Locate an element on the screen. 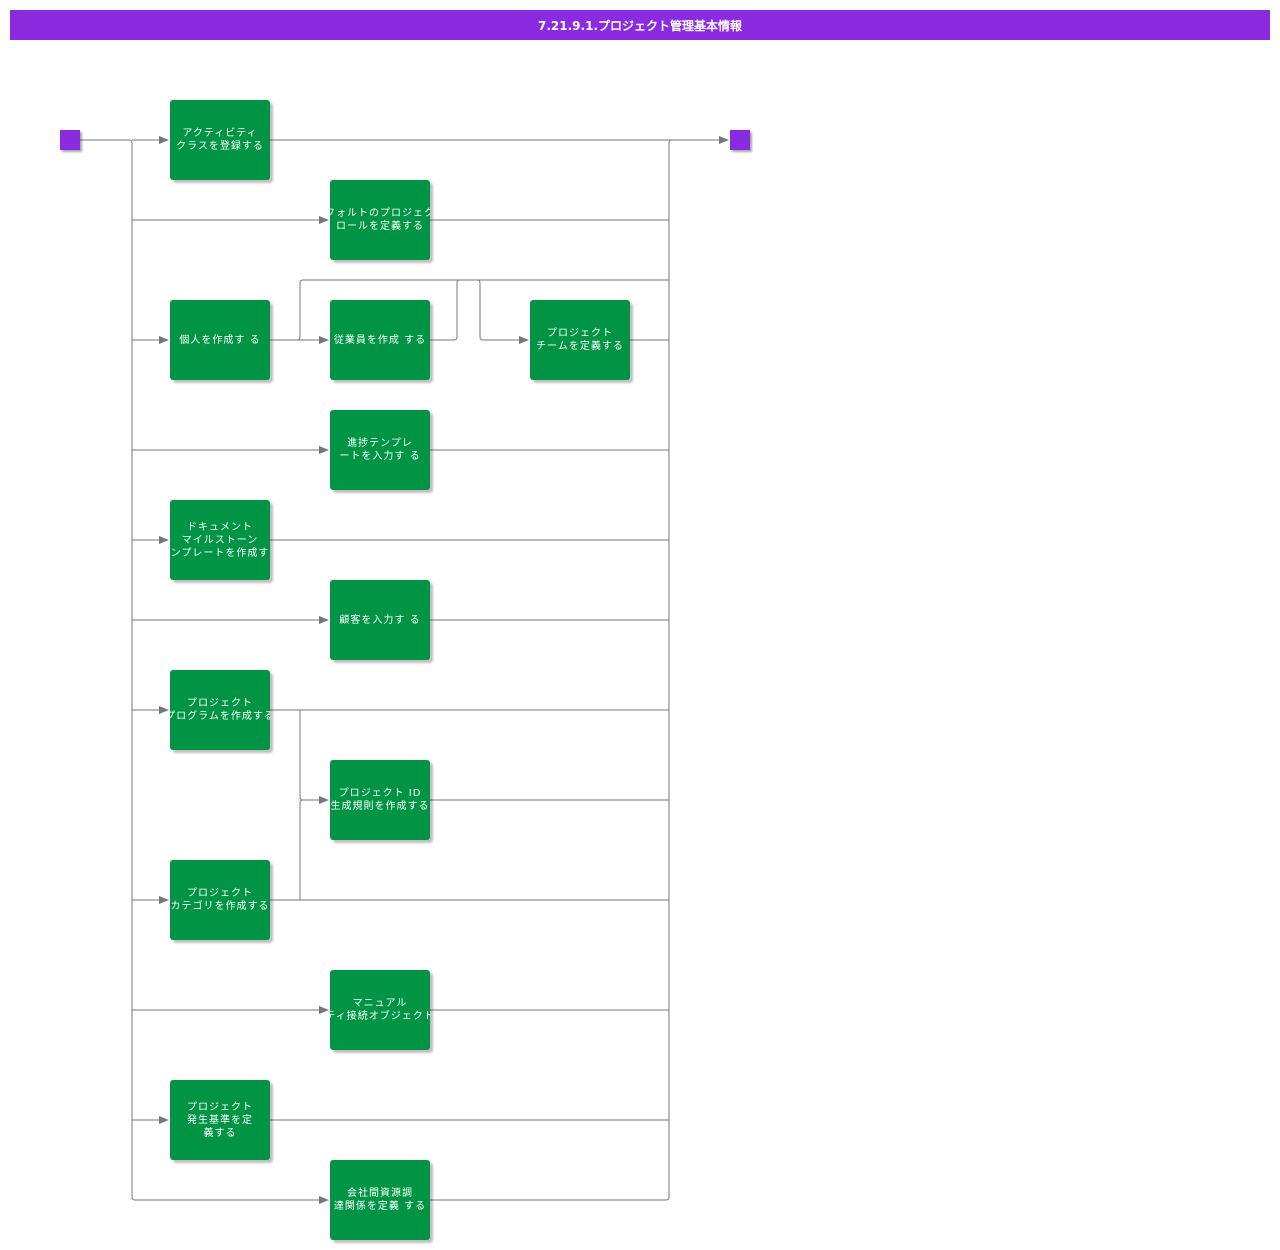 This screenshot has width=1280, height=1250. task-create-milestone-template: ドキュメント マイルストーン ンプレートを作成す is located at coordinates (220, 540).